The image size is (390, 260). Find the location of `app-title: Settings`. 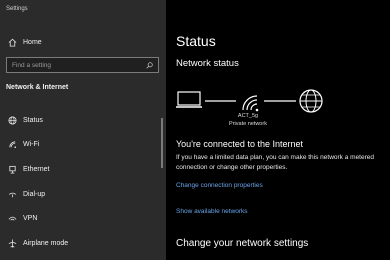

app-title: Settings is located at coordinates (17, 9).